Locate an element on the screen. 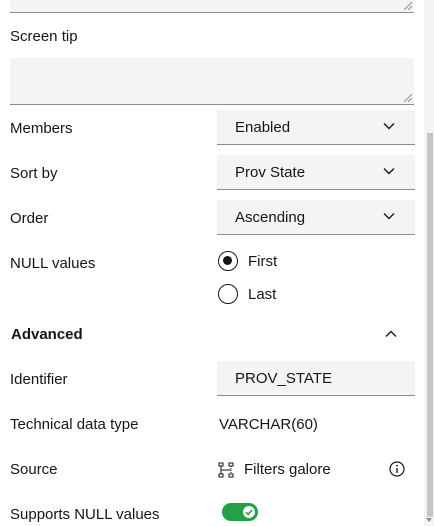 The width and height of the screenshot is (434, 526). checkmark-icon is located at coordinates (249, 512).